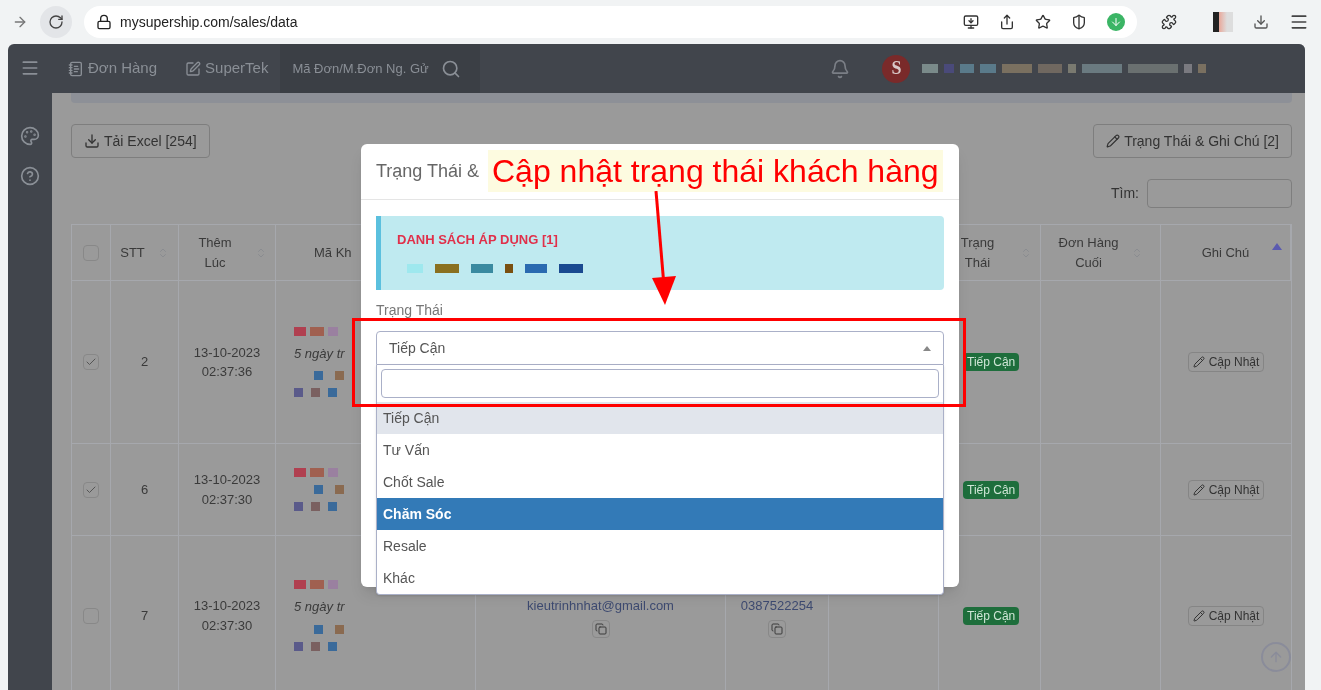  I want to click on dropdown-option: Chăm Sóc, so click(660, 514).